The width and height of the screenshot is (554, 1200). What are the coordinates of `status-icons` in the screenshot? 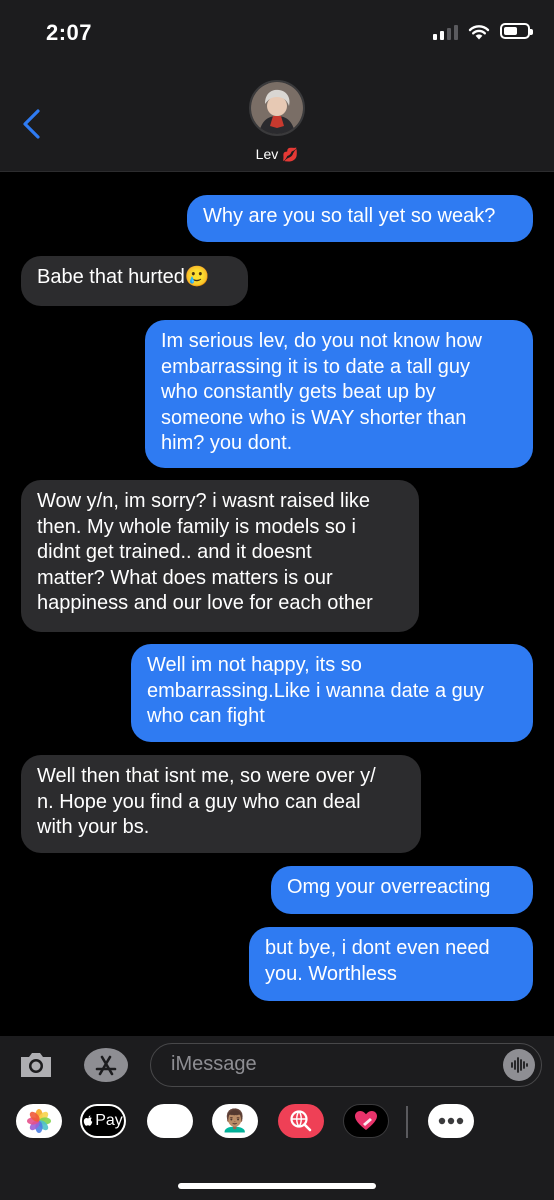 It's located at (483, 31).